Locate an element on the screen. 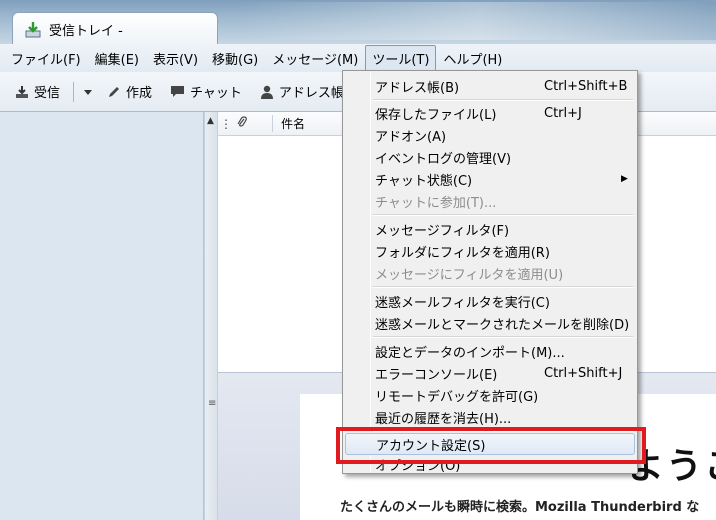 The image size is (716, 520). menu-help: ヘルプ(H) is located at coordinates (472, 58).